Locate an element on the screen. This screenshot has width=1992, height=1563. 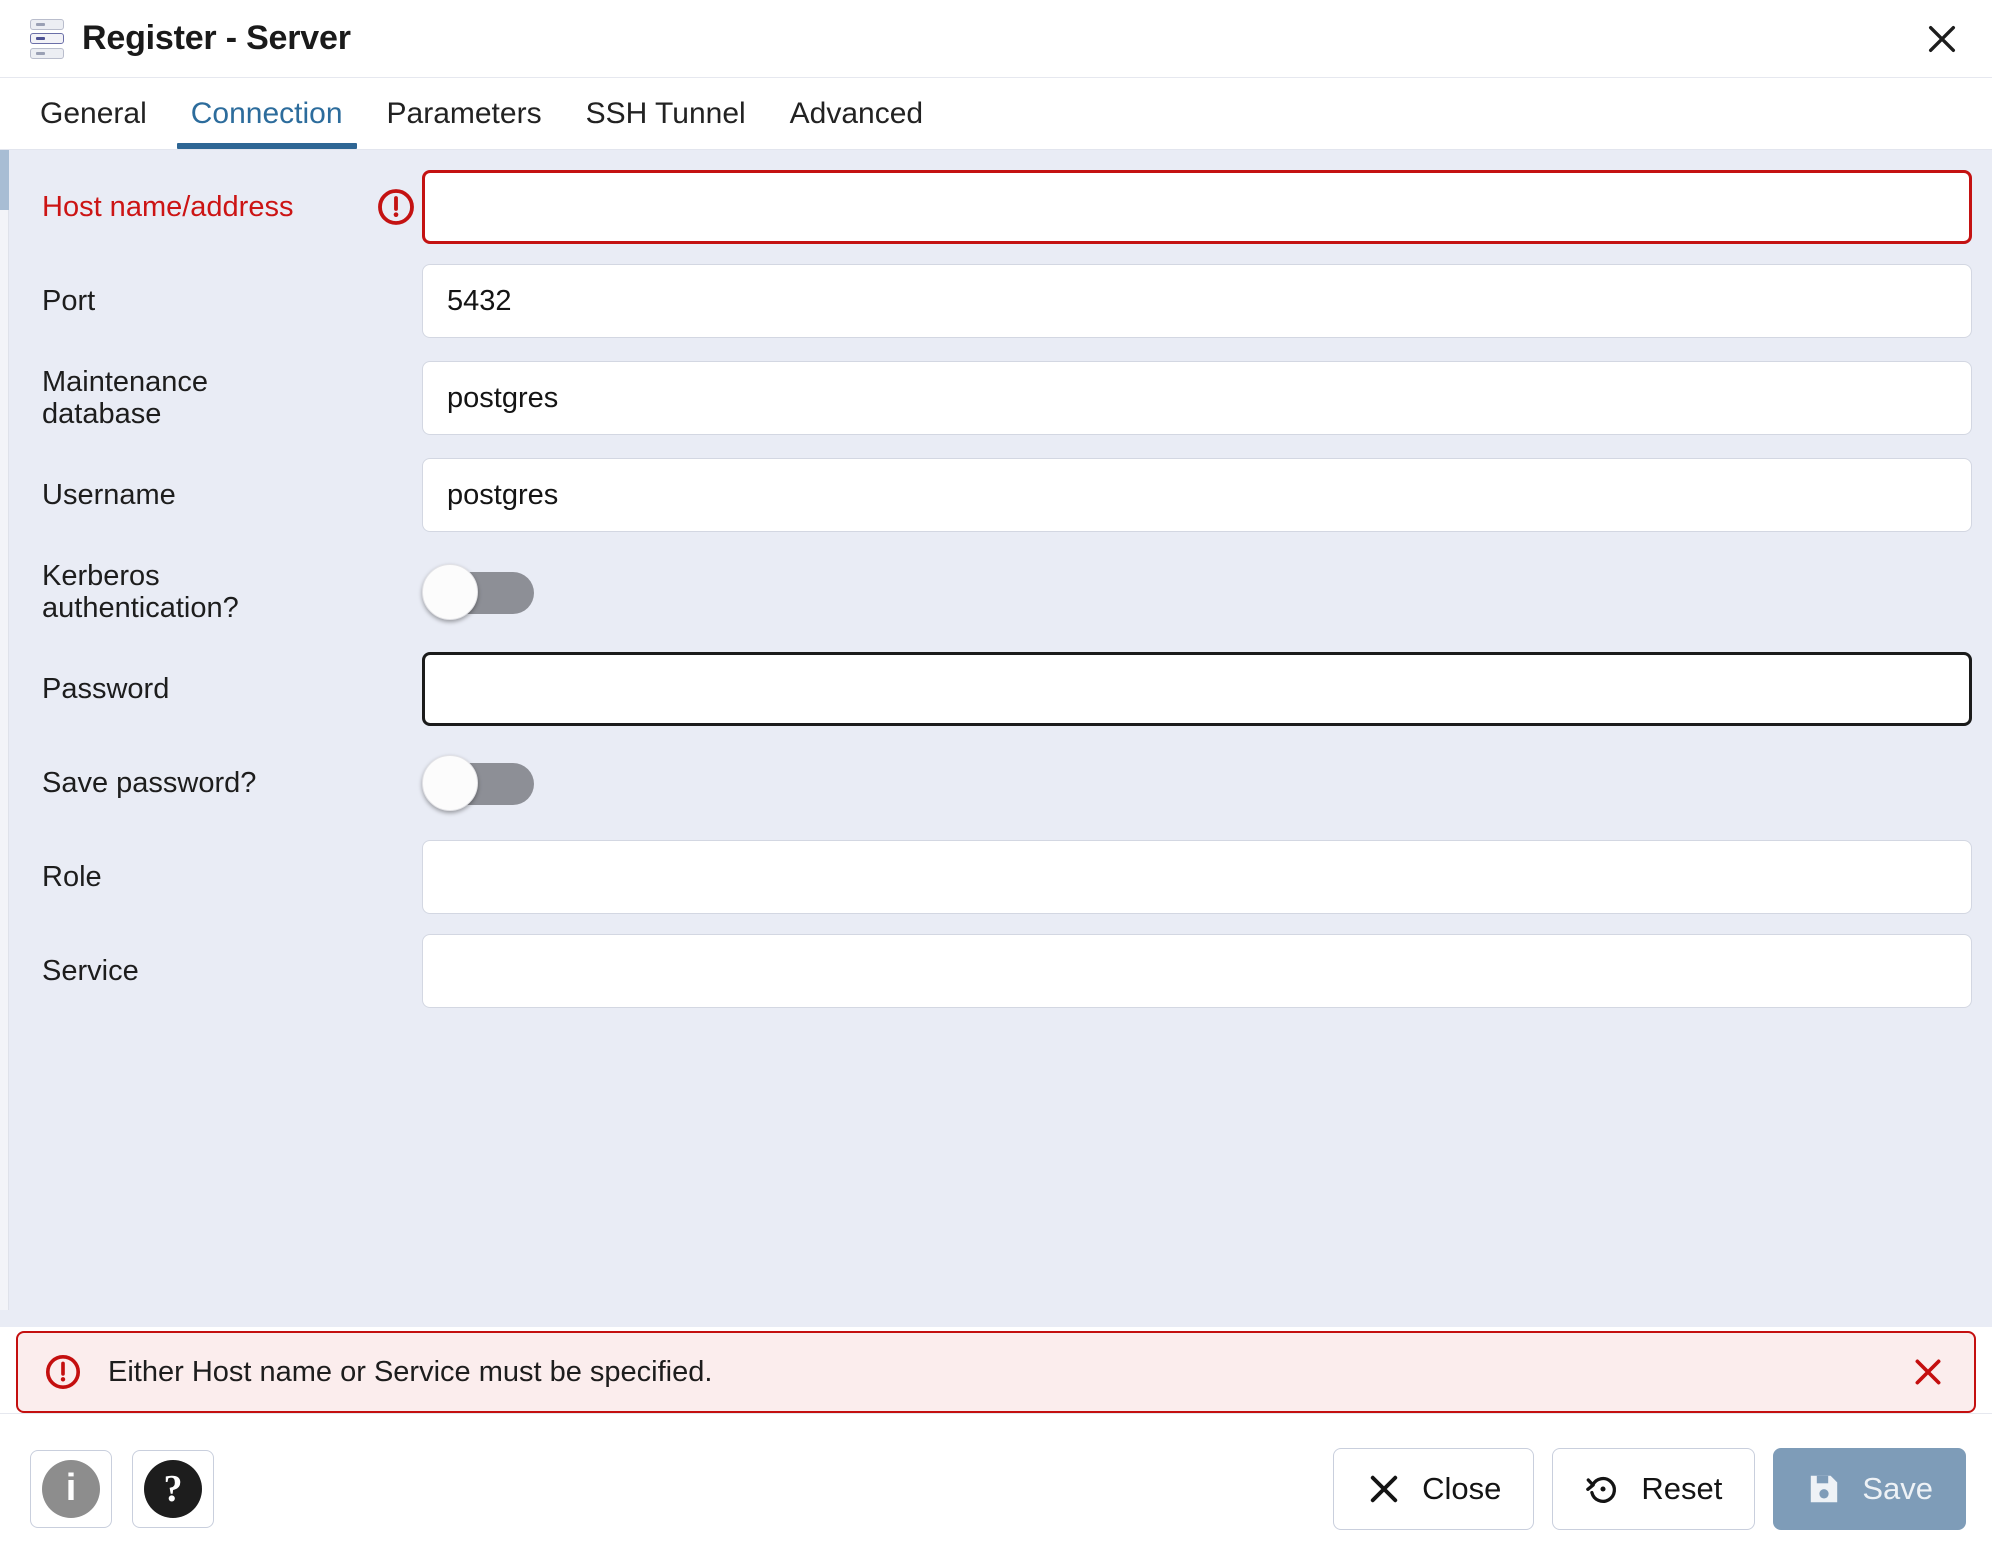
host-label: Host name/address is located at coordinates (168, 206).